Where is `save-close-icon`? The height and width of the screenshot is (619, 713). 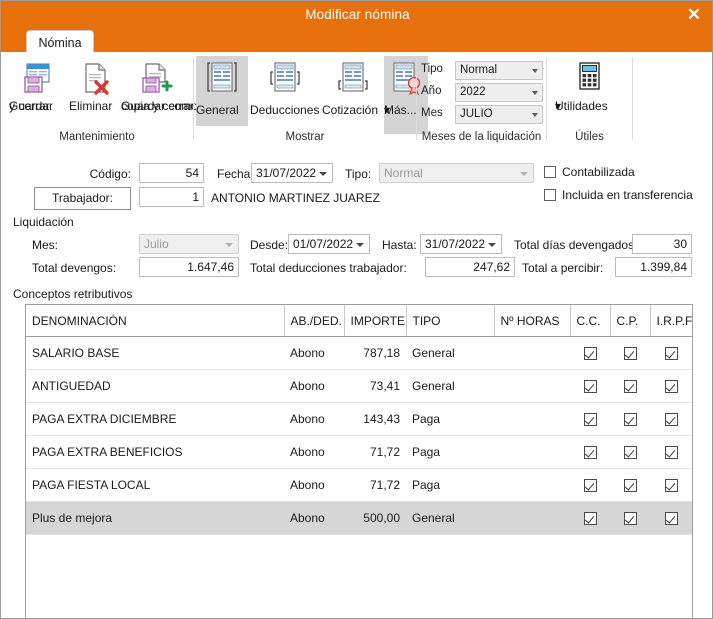
save-close-icon is located at coordinates (37, 78).